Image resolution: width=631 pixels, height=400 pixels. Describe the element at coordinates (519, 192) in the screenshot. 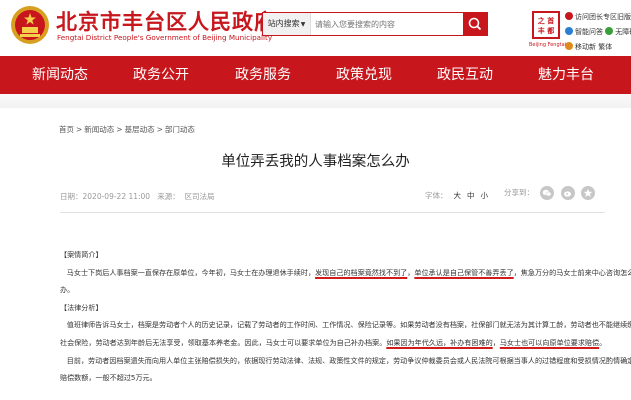

I see `share-label: 分享到：` at that location.